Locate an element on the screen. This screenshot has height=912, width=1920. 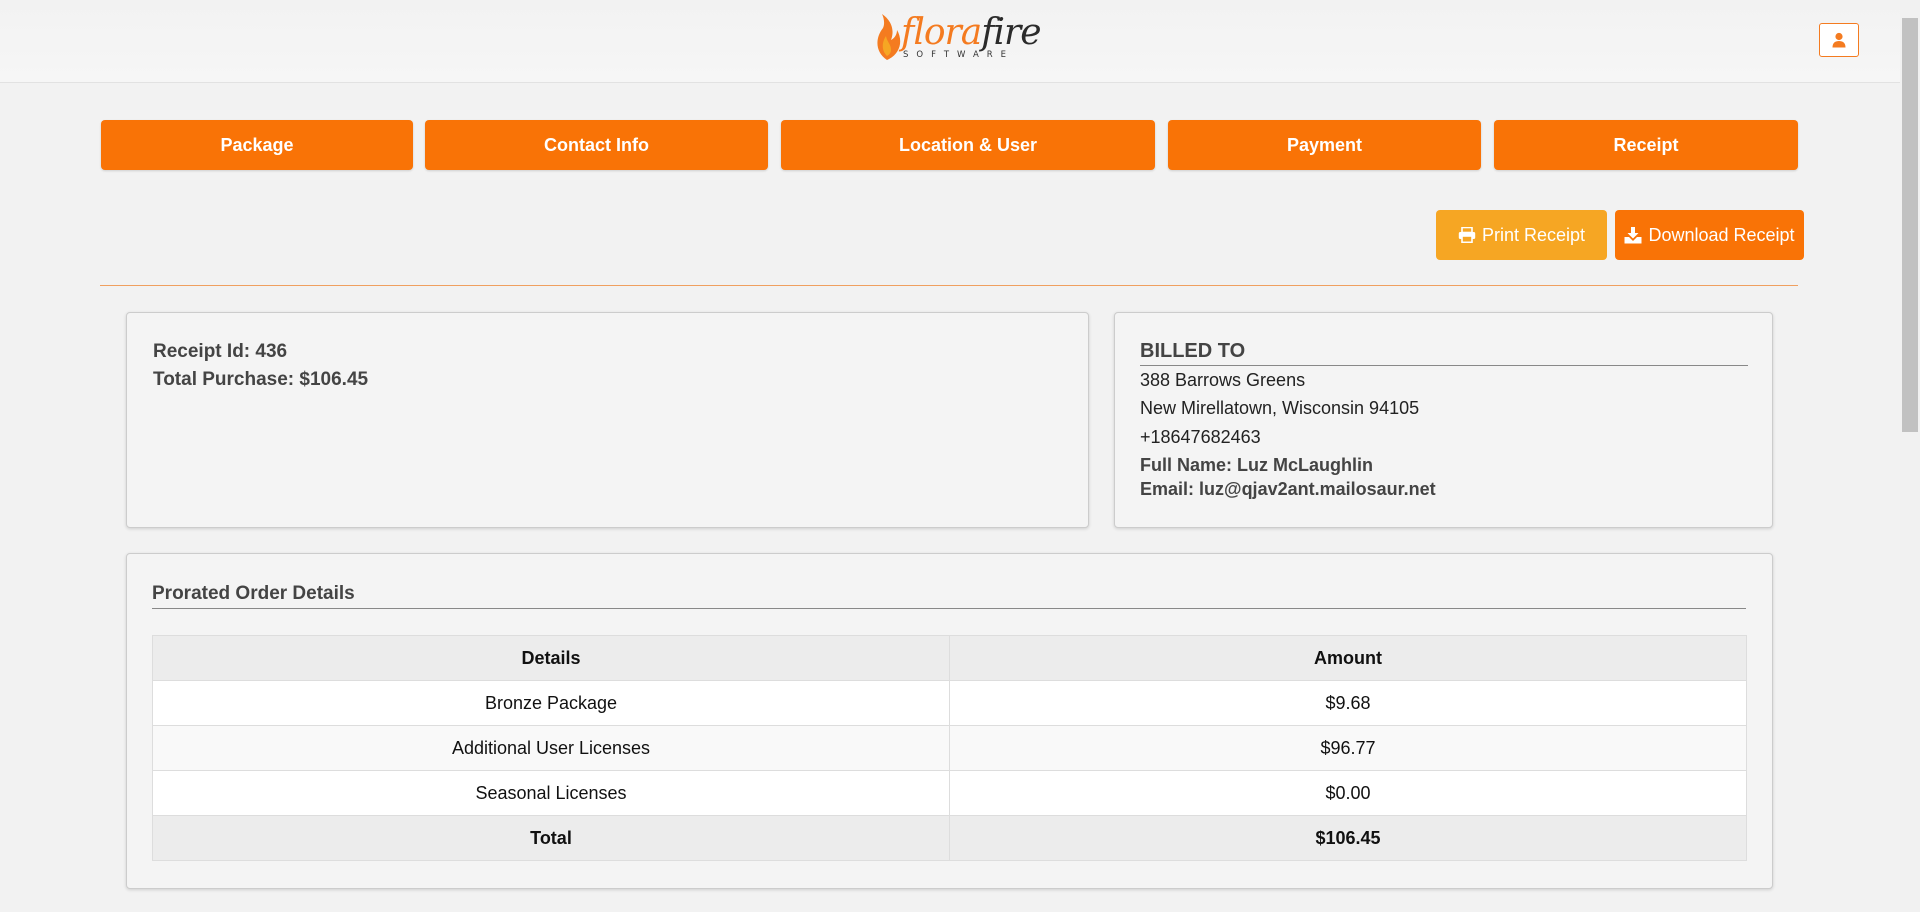
billing-email: Email: luz@qjav2ant.mailosaur.net is located at coordinates (1288, 489).